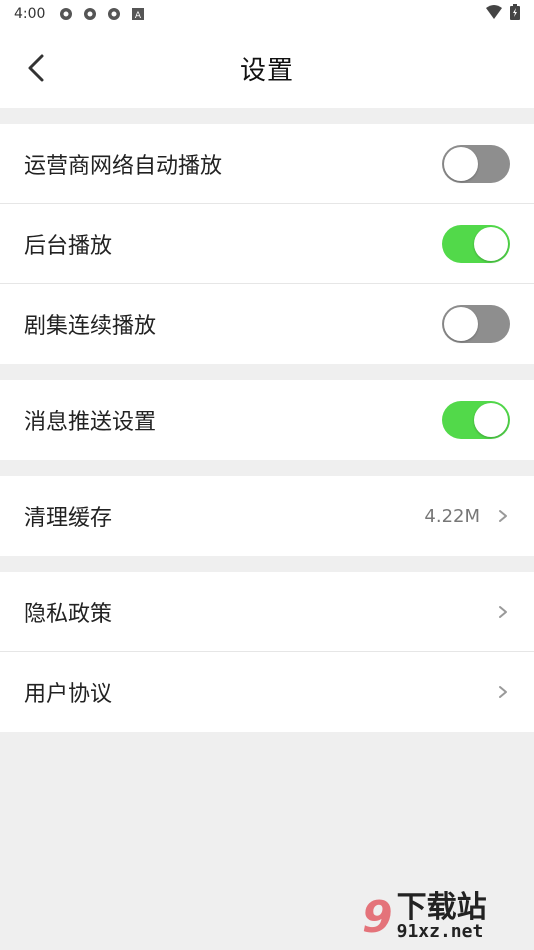 The image size is (534, 950). I want to click on settings-group-cache: 清理缓存 4.22M, so click(267, 516).